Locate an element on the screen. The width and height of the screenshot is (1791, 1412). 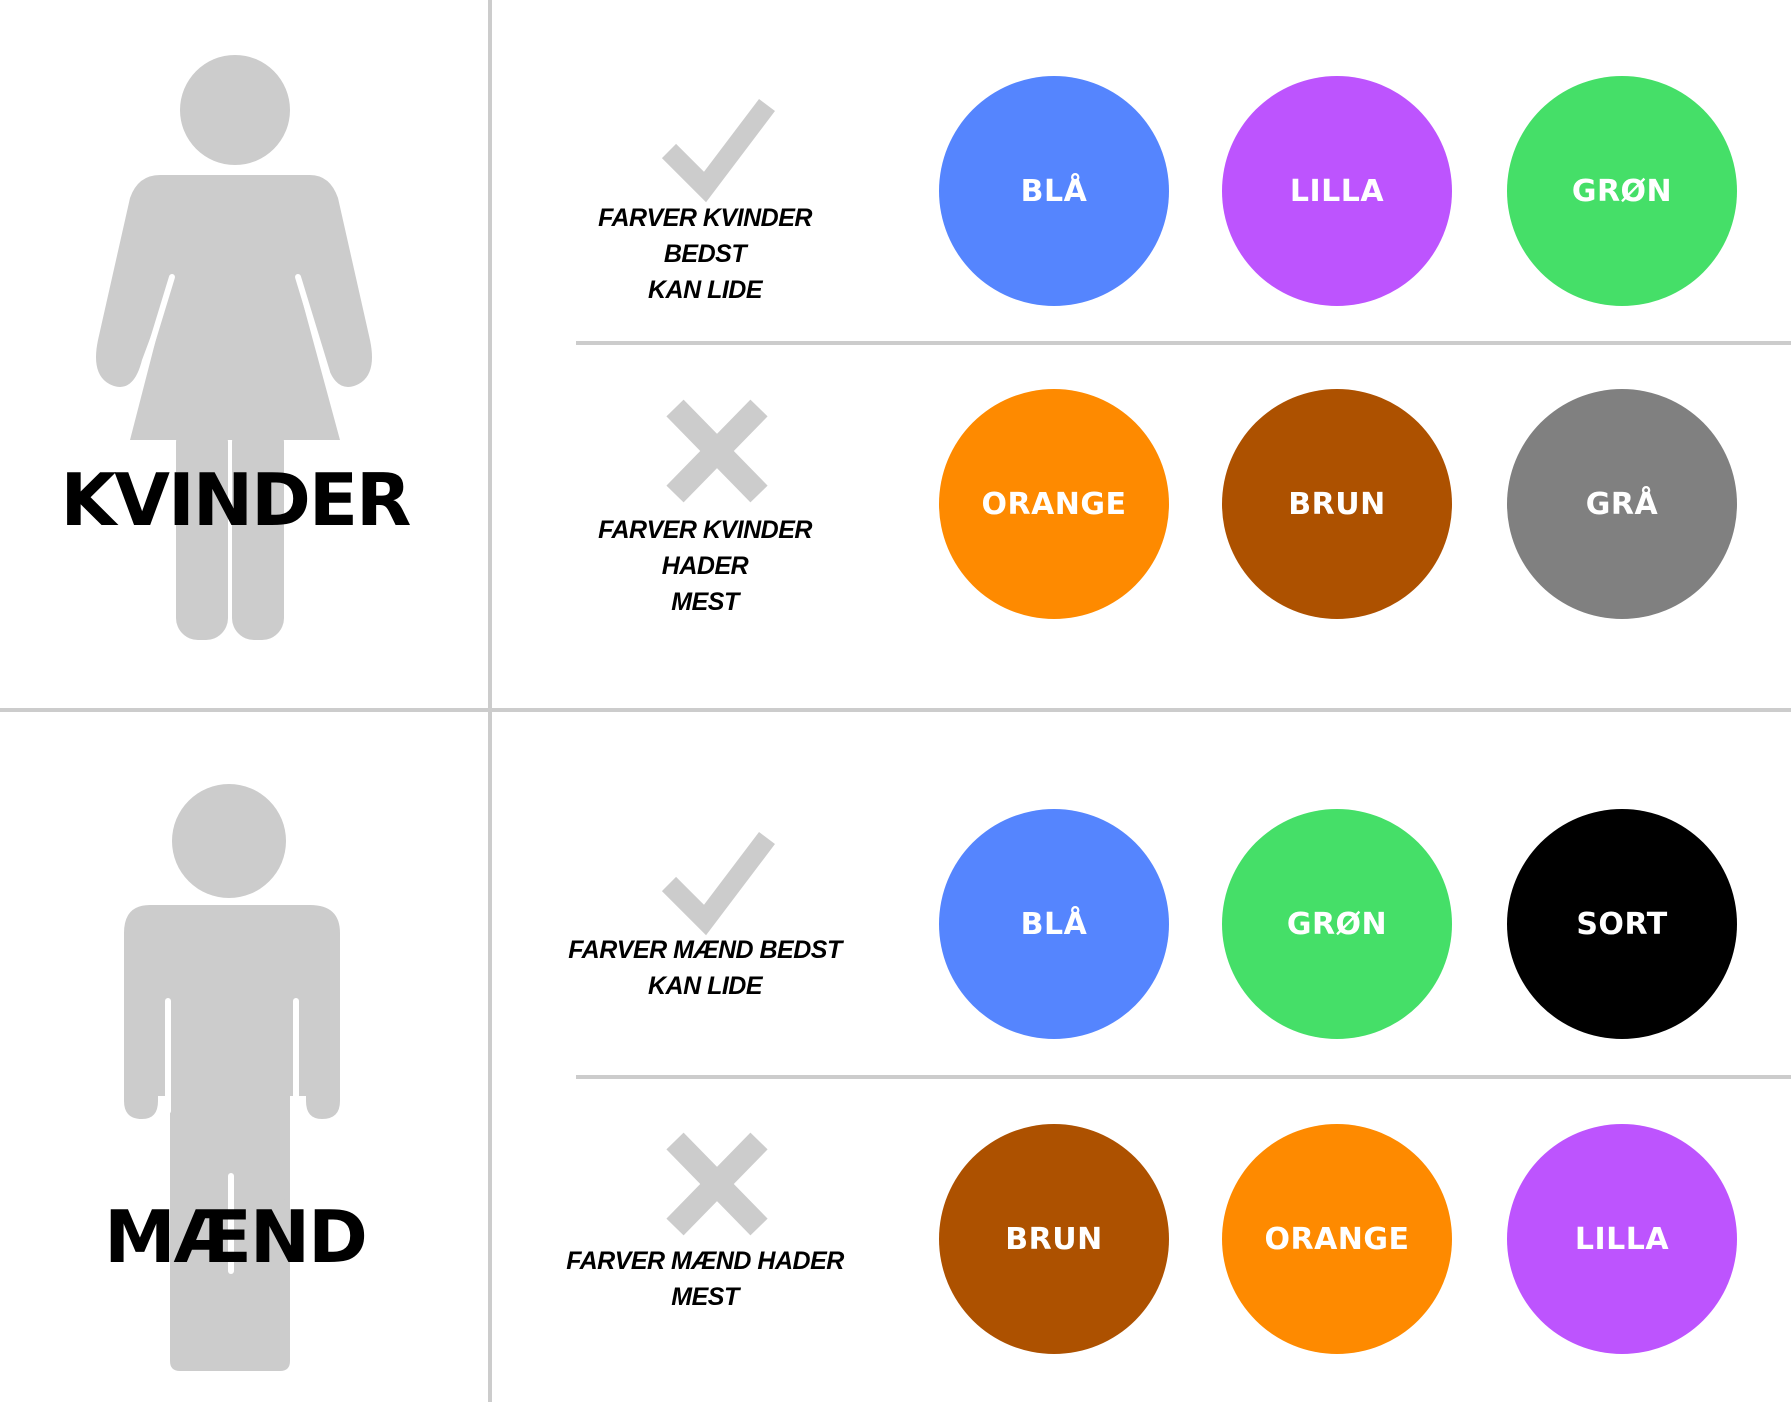
row-caption-women-liked: FARVER KVINDER BEDST KAN LIDE is located at coordinates (705, 254).